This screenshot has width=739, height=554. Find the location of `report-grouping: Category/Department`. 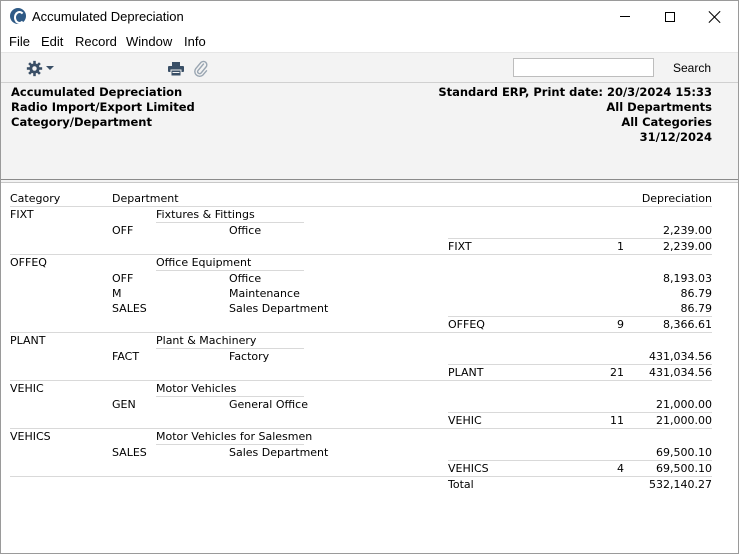

report-grouping: Category/Department is located at coordinates (81, 122).